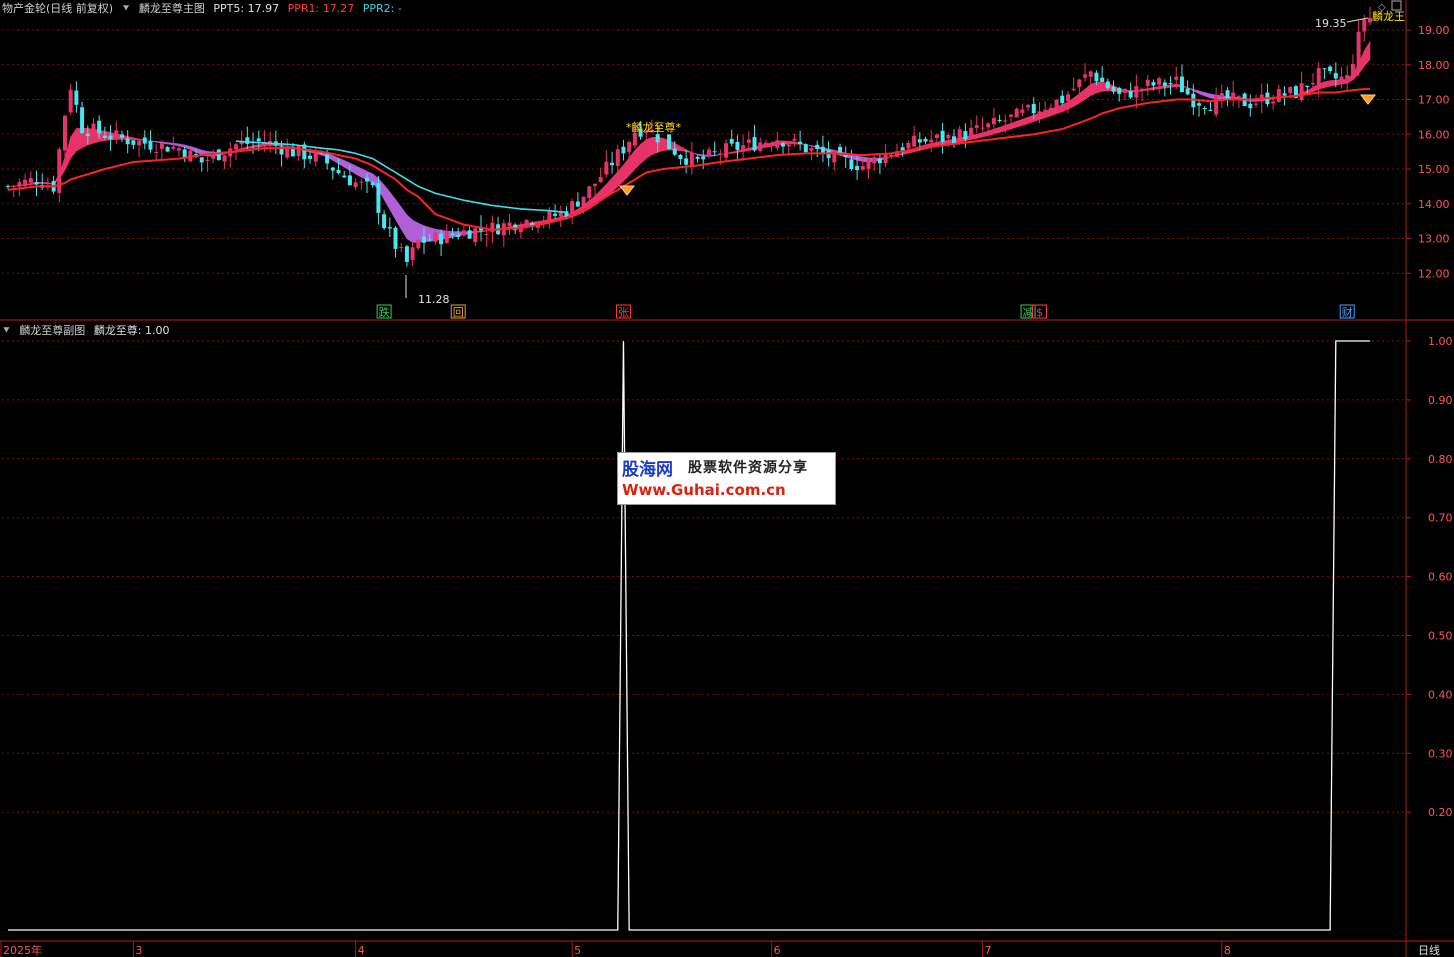  What do you see at coordinates (1434, 204) in the screenshot?
I see `main-ytick-label: 14.00` at bounding box center [1434, 204].